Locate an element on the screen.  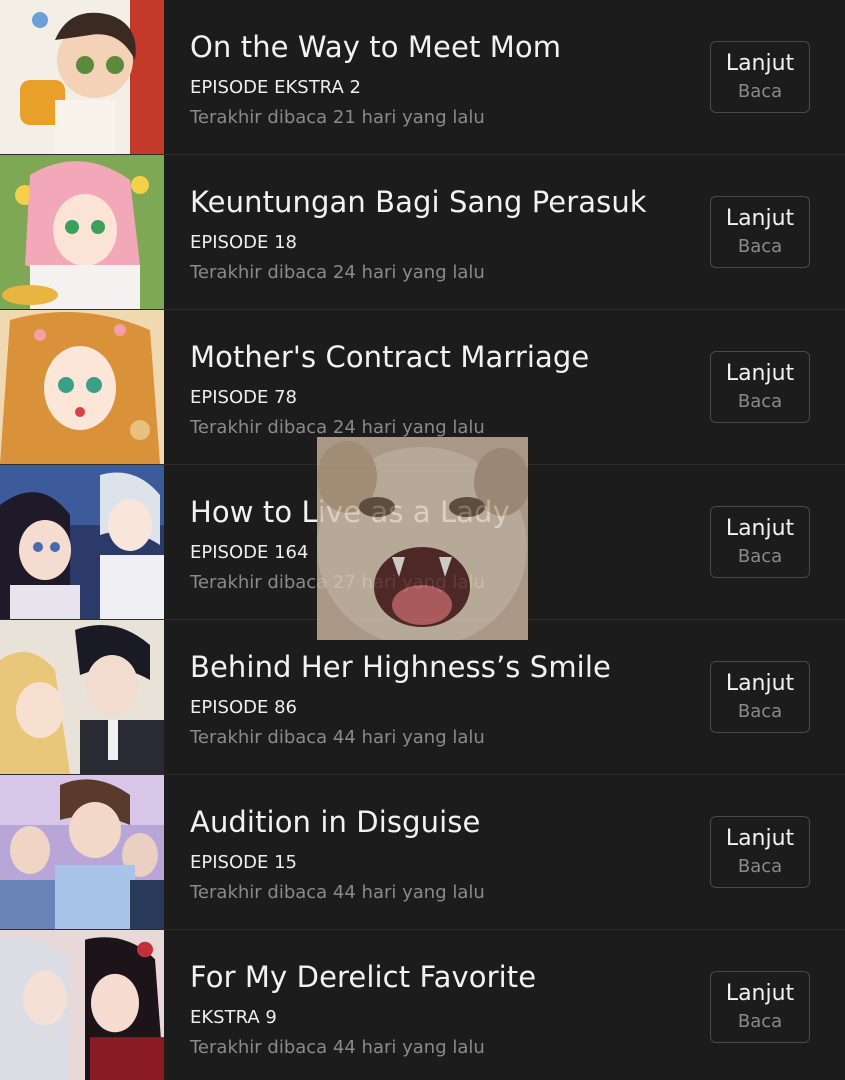
episode-label: EPISODE 86 is located at coordinates (243, 707).